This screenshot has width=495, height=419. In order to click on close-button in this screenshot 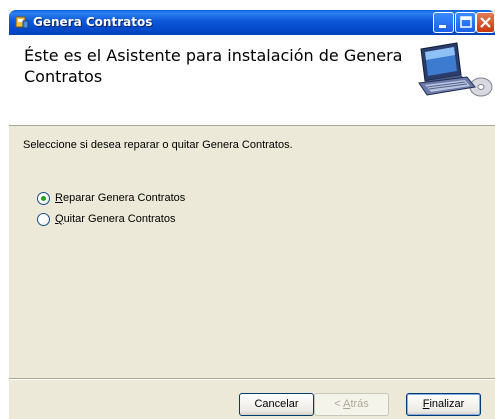, I will do `click(485, 22)`.